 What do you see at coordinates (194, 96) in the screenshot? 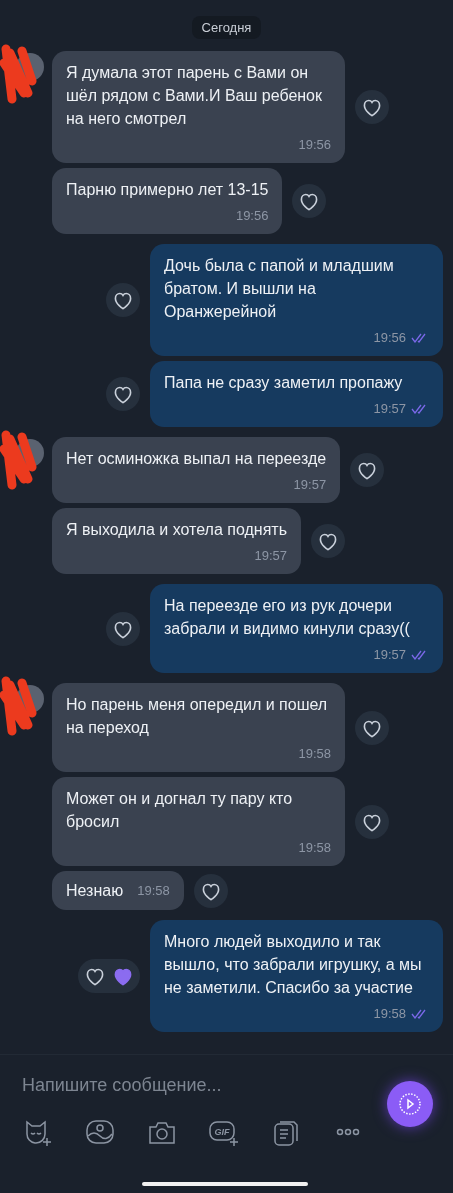
I see `message-text: Я думала этот парень с Вами он шёл рядом с Вами.И Ваш ребенок на него смотрел` at bounding box center [194, 96].